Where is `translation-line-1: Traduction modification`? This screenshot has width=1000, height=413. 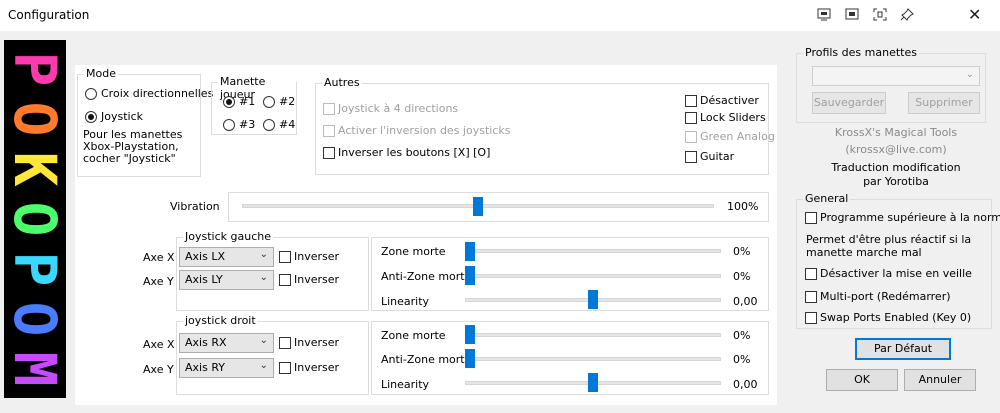 translation-line-1: Traduction modification is located at coordinates (896, 167).